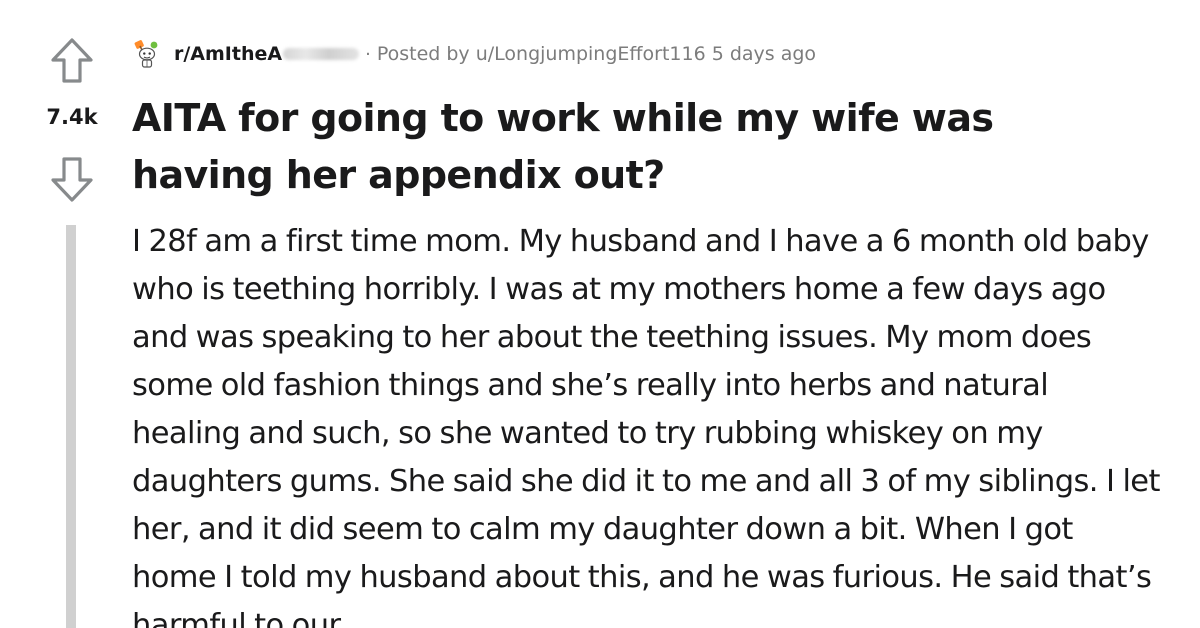 This screenshot has height=628, width=1200. What do you see at coordinates (72, 117) in the screenshot?
I see `vote-score: 7.4k` at bounding box center [72, 117].